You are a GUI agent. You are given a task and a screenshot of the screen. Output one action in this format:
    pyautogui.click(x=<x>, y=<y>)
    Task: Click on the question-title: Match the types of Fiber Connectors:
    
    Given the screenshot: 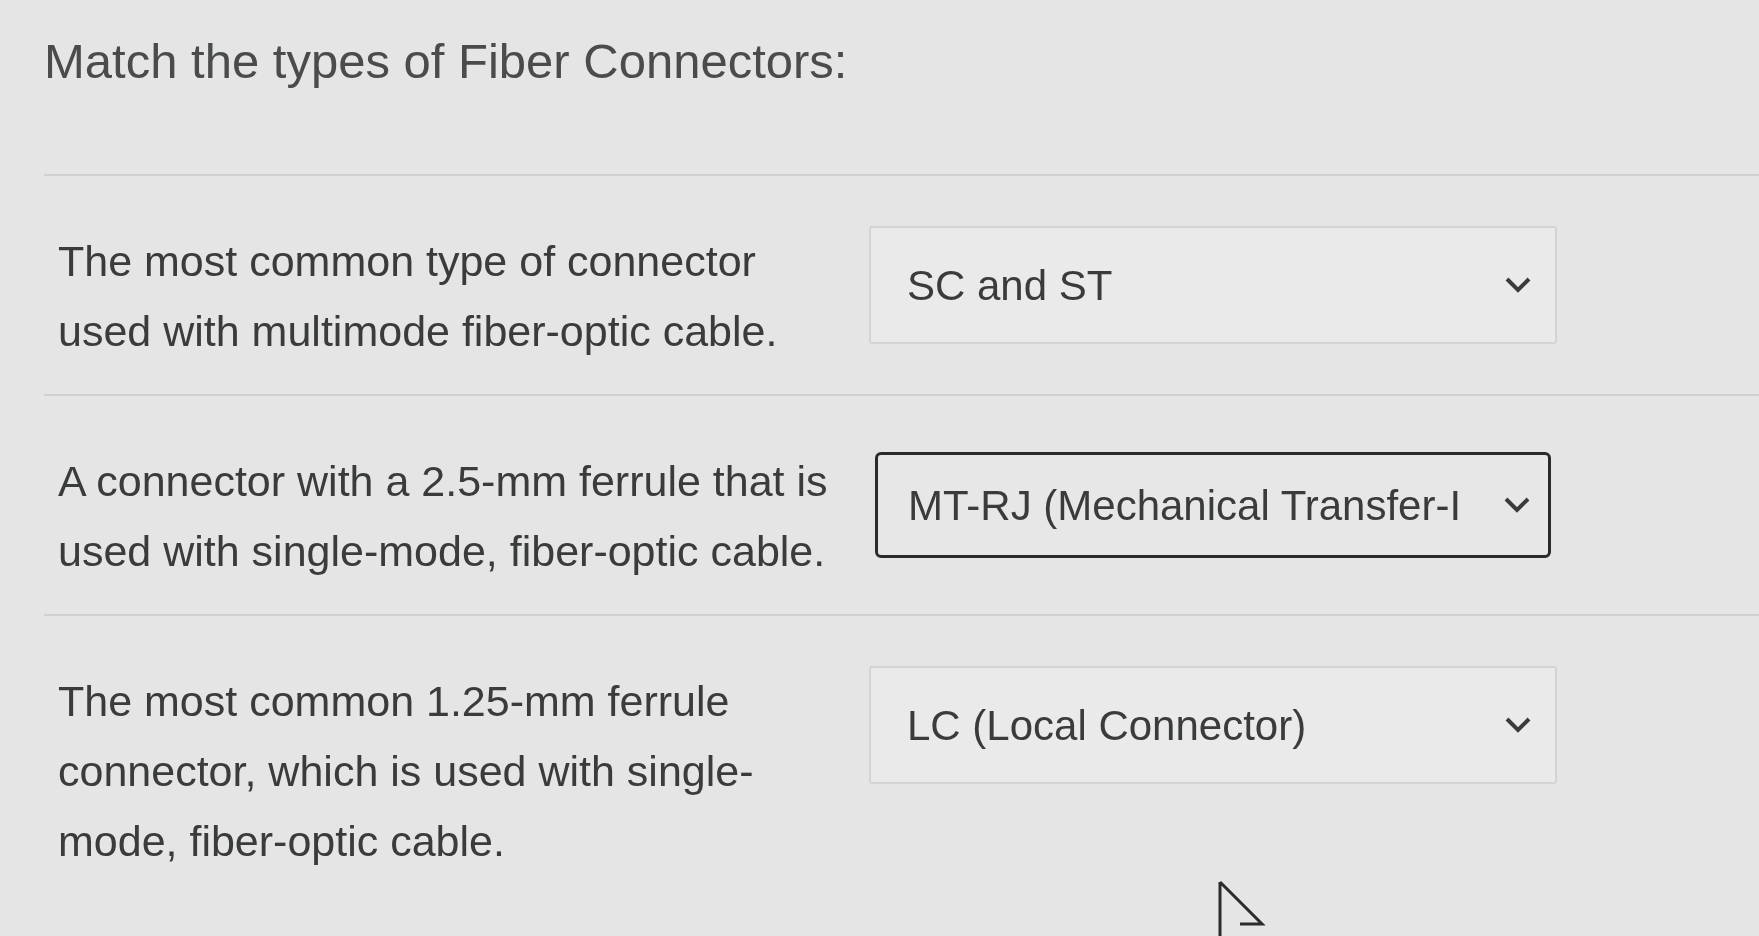 What is the action you would take?
    pyautogui.click(x=446, y=61)
    